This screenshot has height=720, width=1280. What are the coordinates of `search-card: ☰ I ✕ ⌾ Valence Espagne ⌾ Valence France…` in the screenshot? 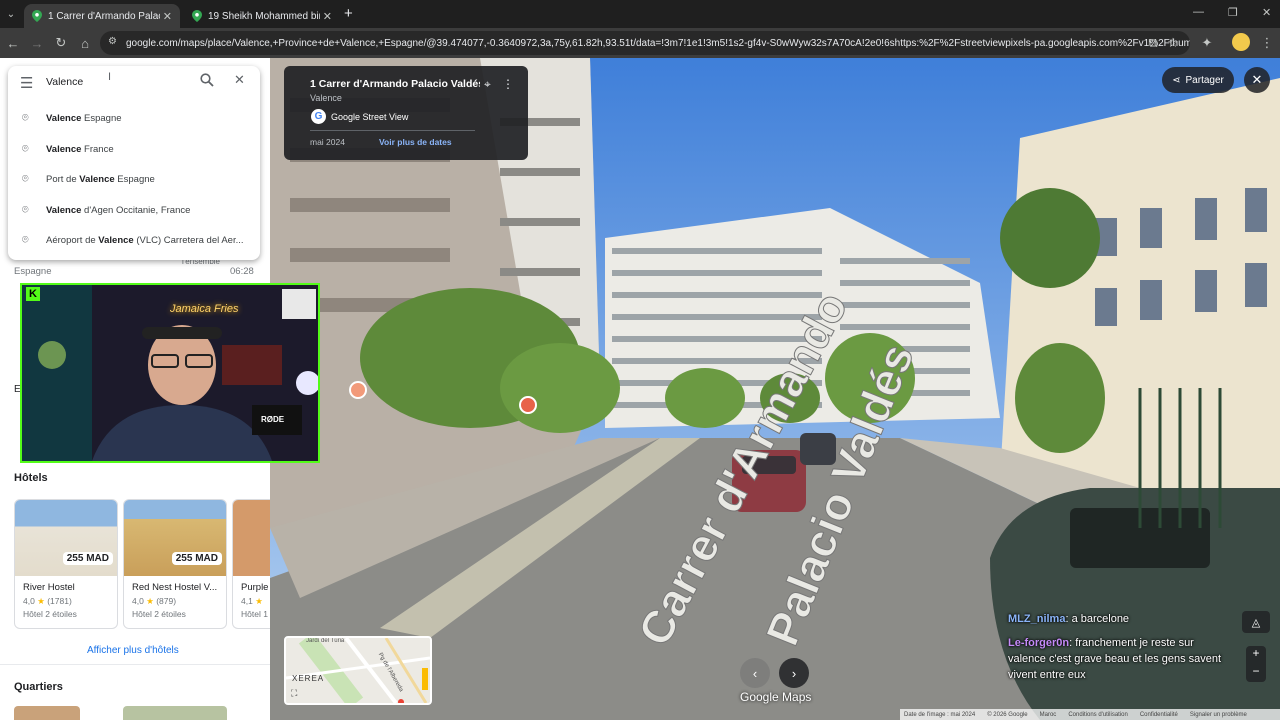 It's located at (134, 163).